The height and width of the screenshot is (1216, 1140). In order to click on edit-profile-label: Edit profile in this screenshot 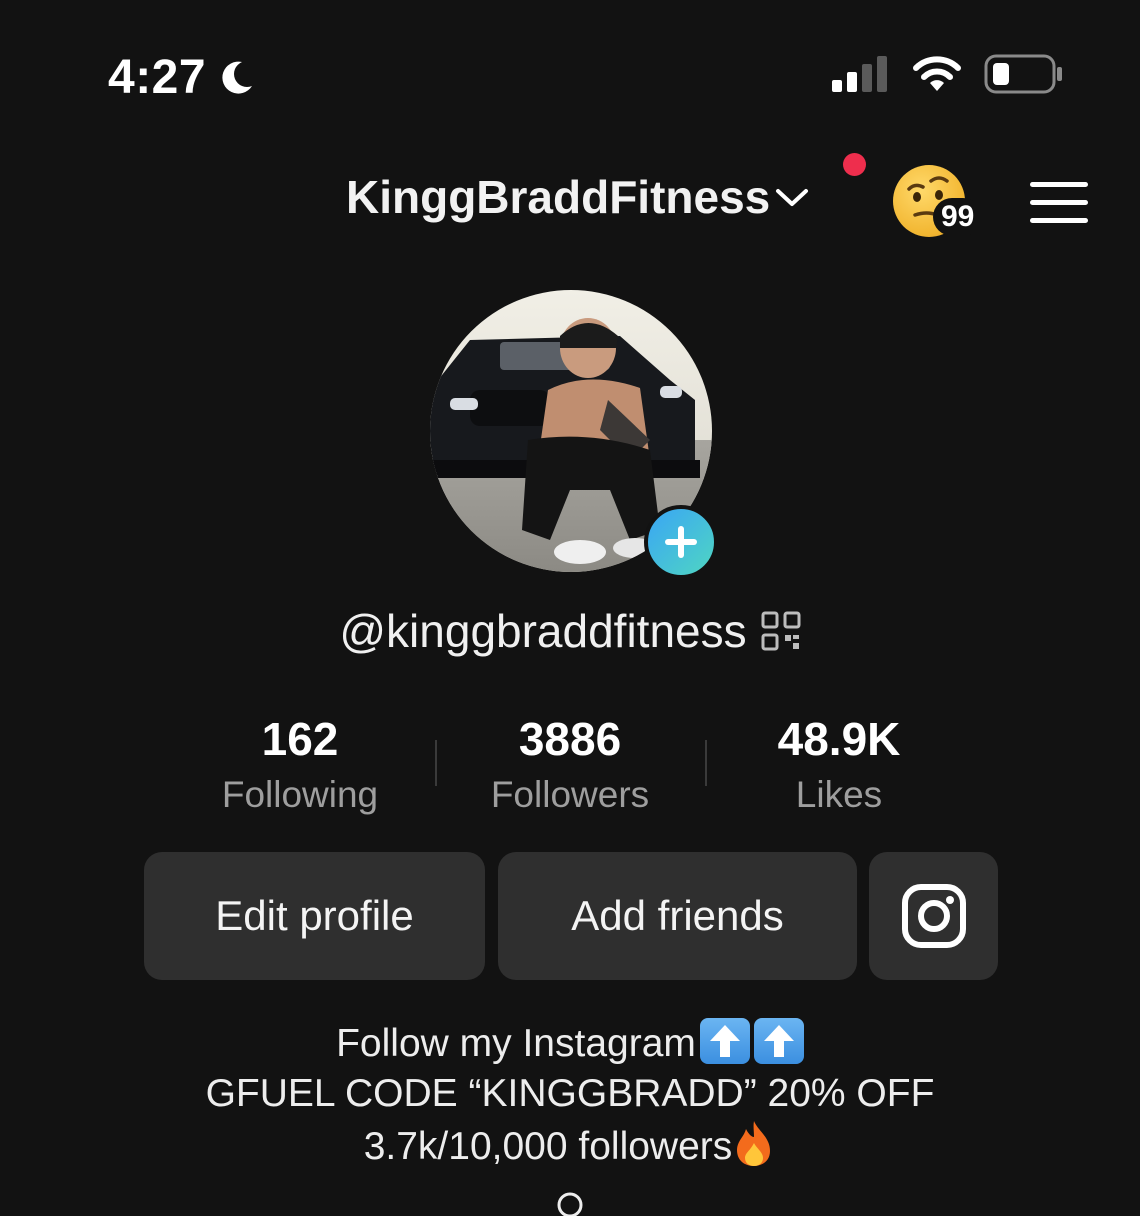, I will do `click(314, 915)`.